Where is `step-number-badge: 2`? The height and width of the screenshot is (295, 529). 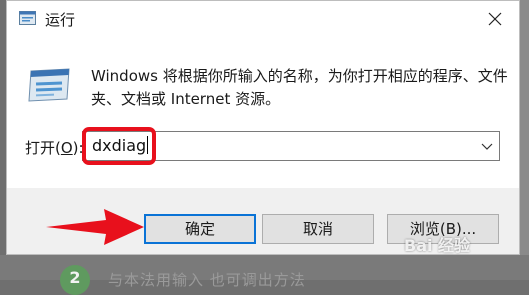 step-number-badge: 2 is located at coordinates (75, 280).